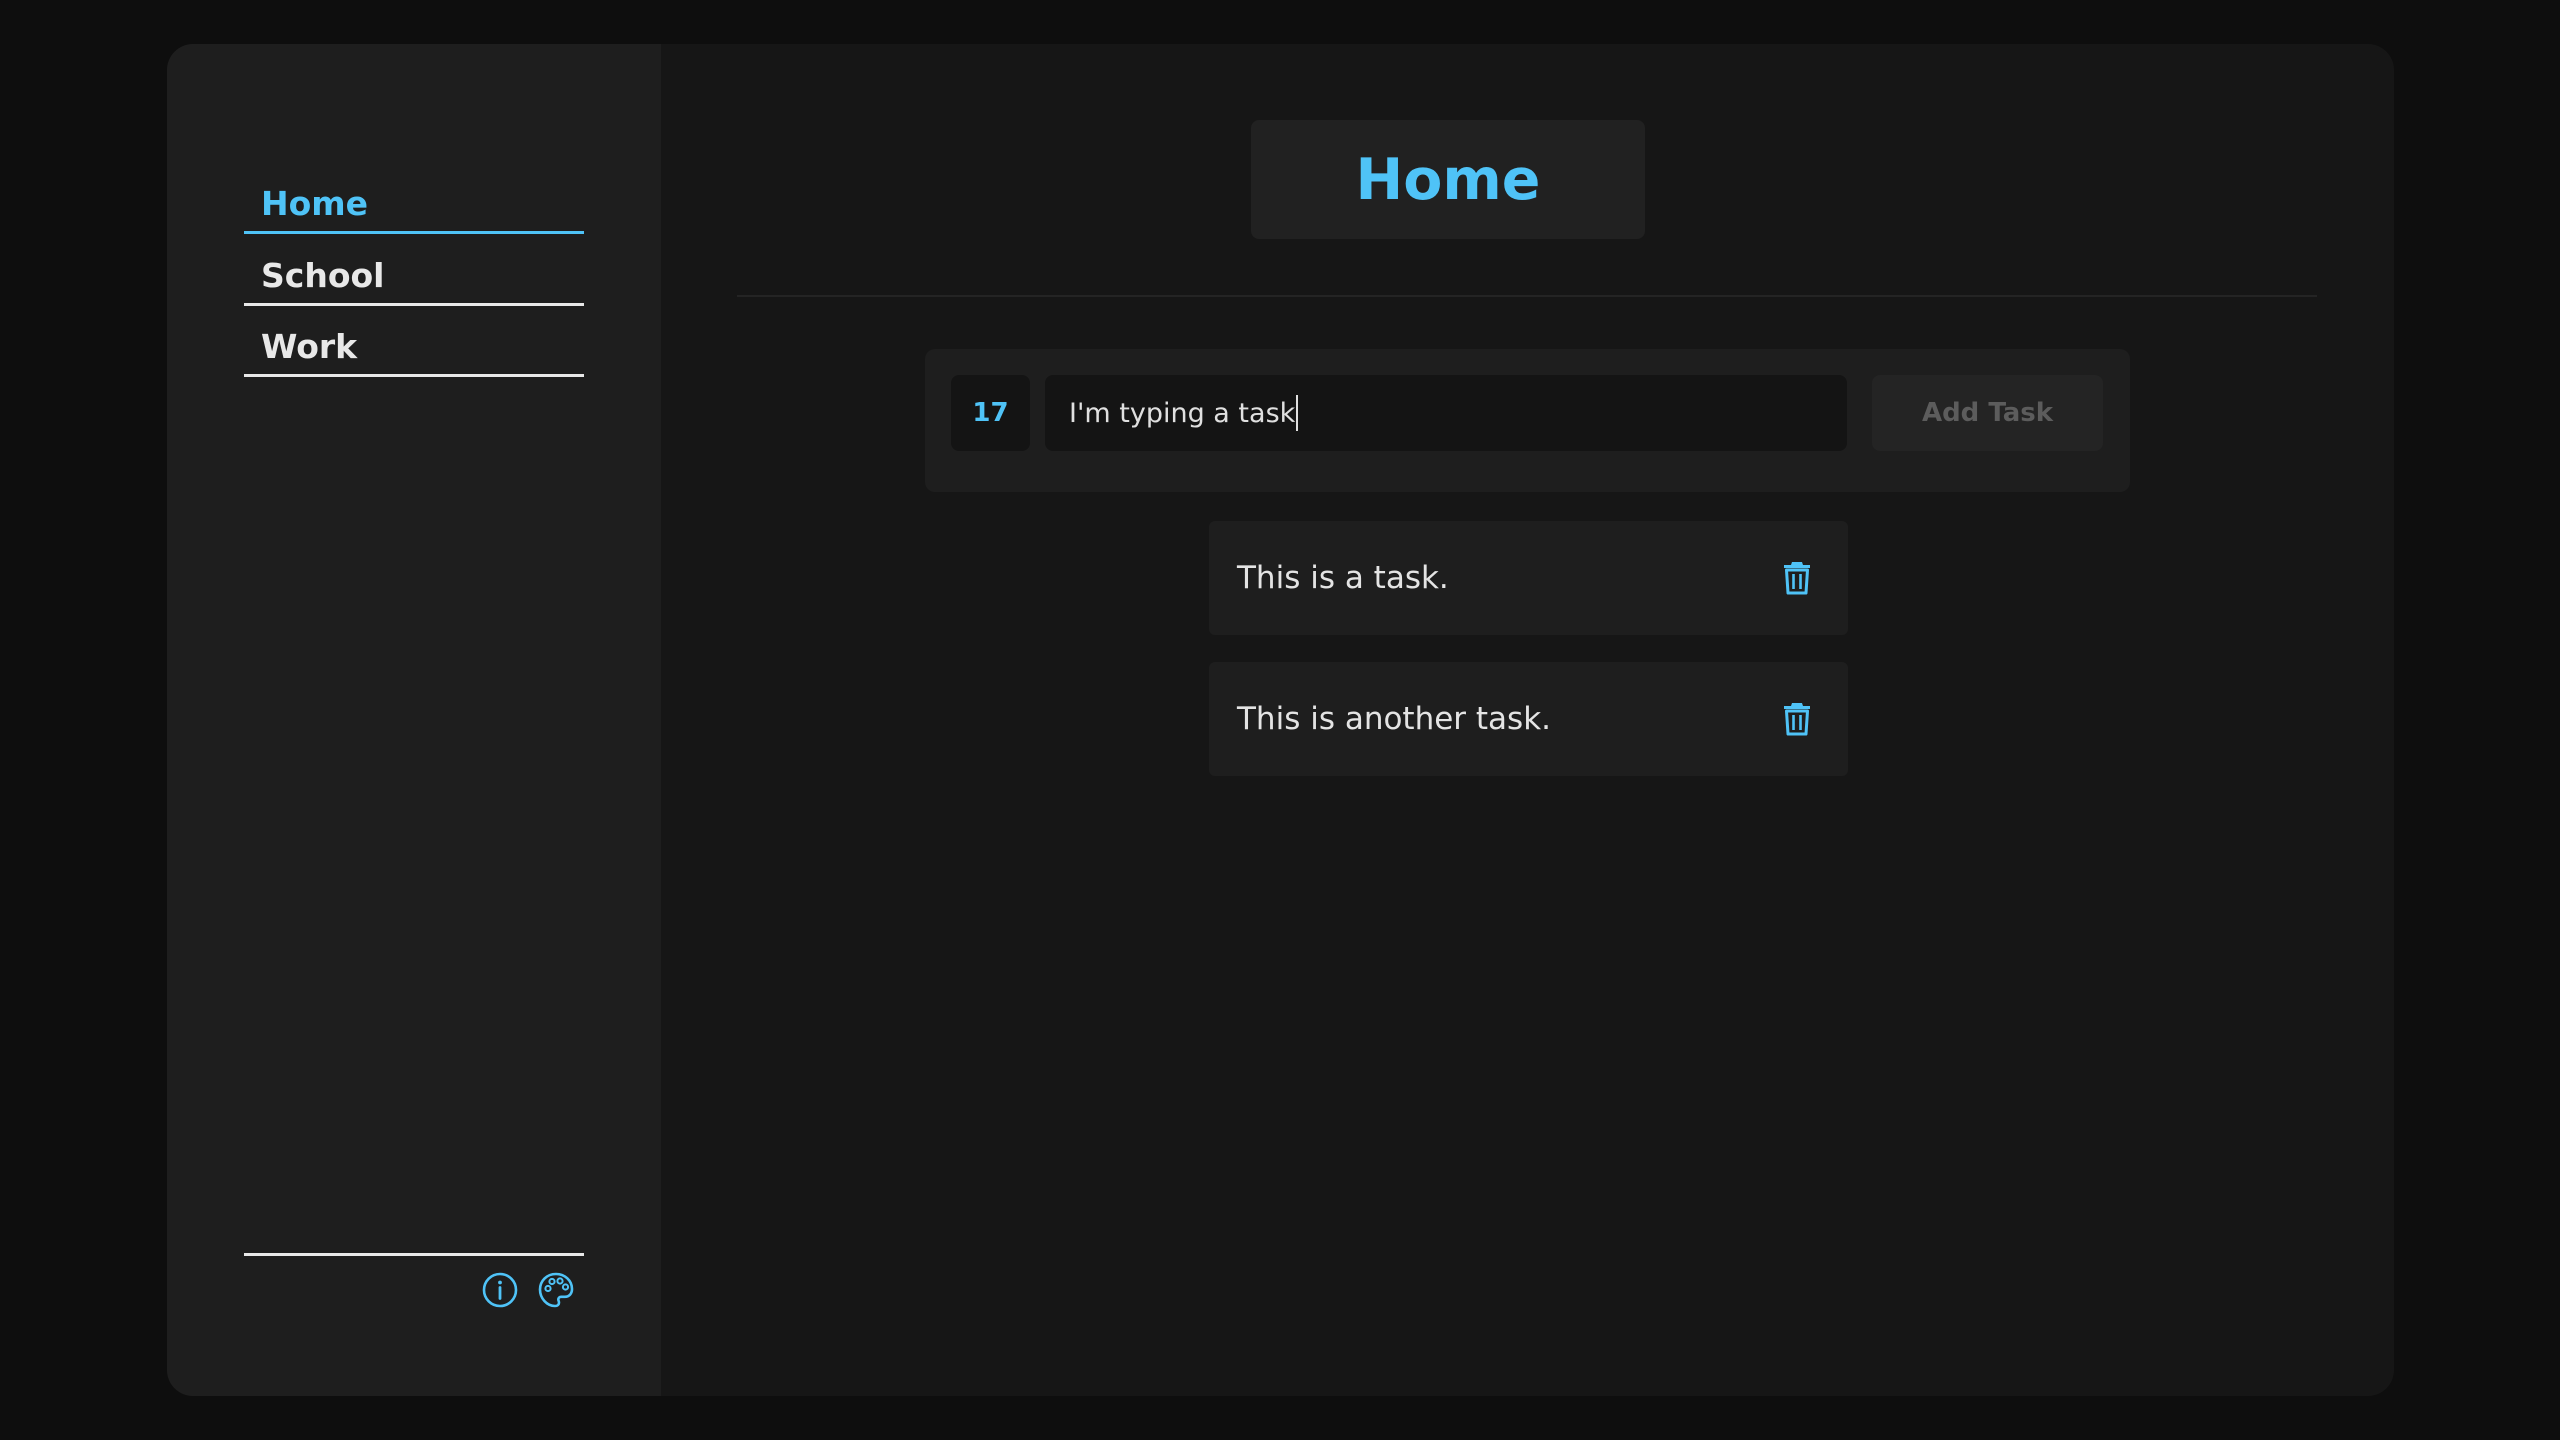 This screenshot has height=1440, width=2560. I want to click on sidebar-item-work: Work, so click(414, 342).